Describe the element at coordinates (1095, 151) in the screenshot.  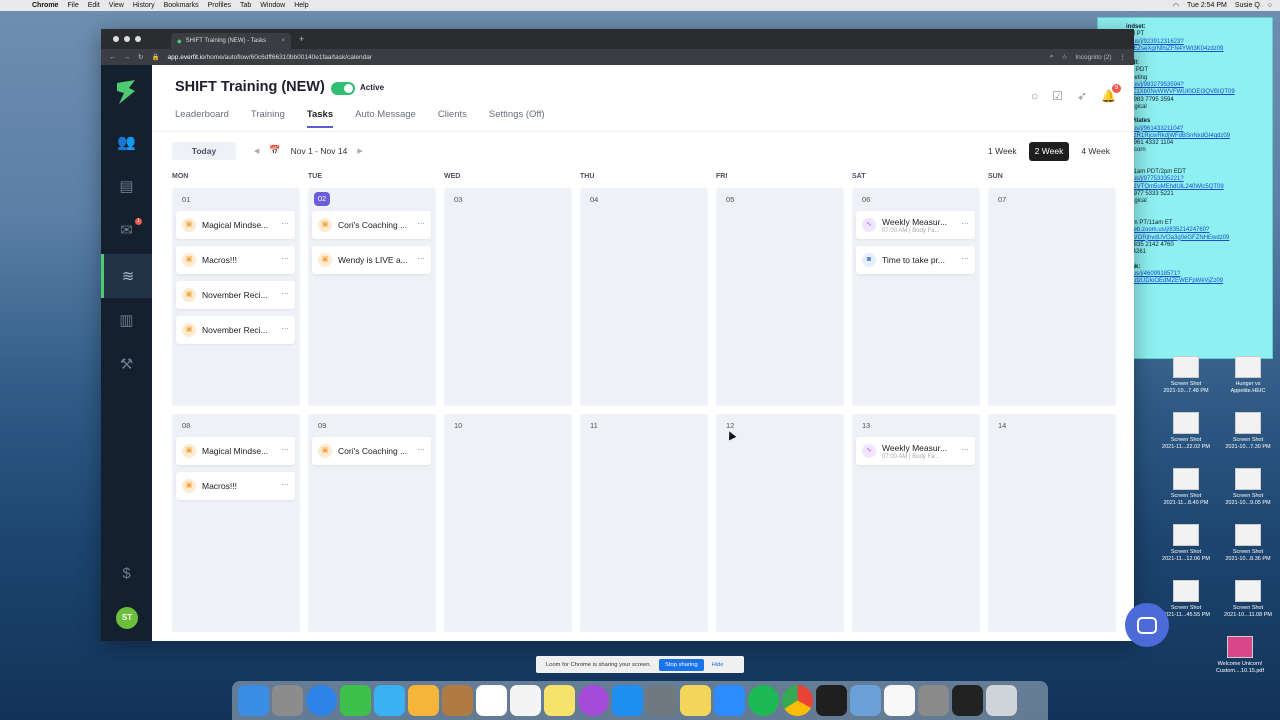
I see `week-option-4-week: 4 Week` at that location.